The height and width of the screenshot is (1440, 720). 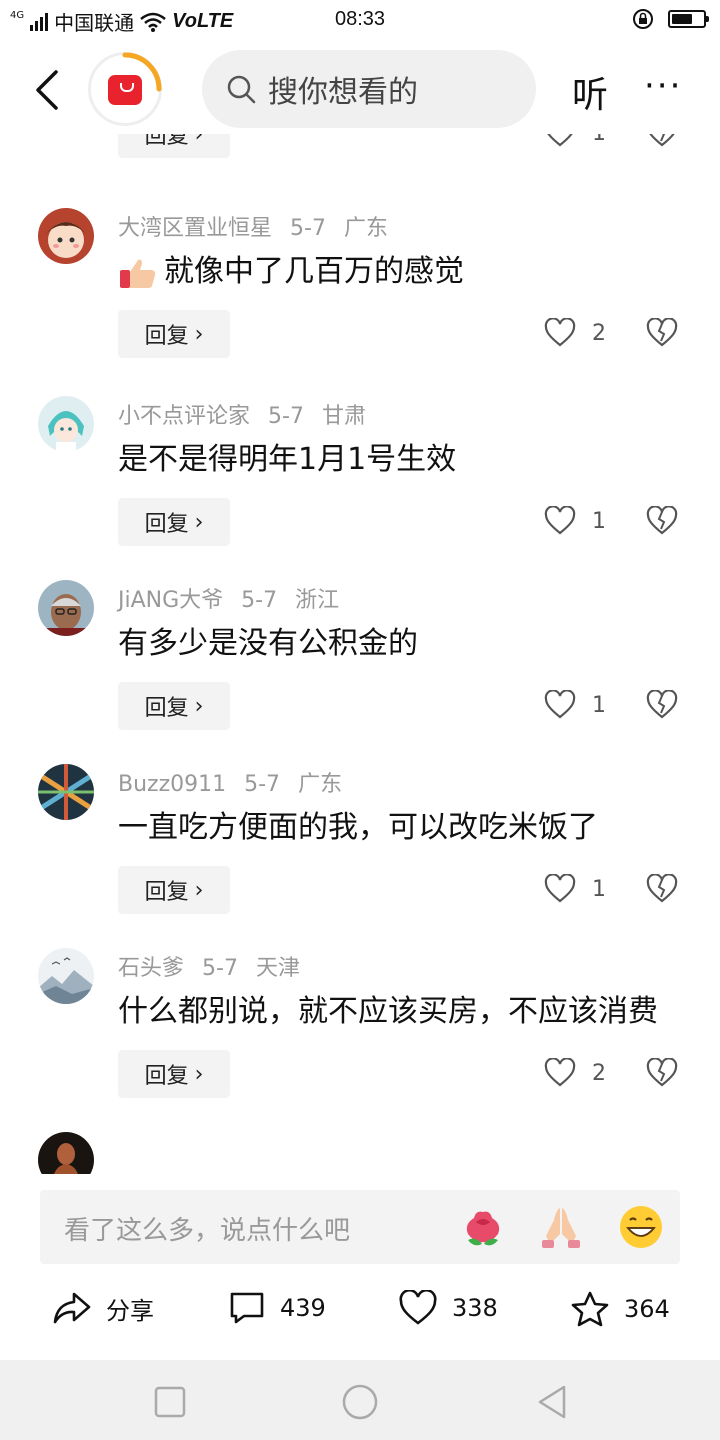 I want to click on favorite-count: 364, so click(x=647, y=1309).